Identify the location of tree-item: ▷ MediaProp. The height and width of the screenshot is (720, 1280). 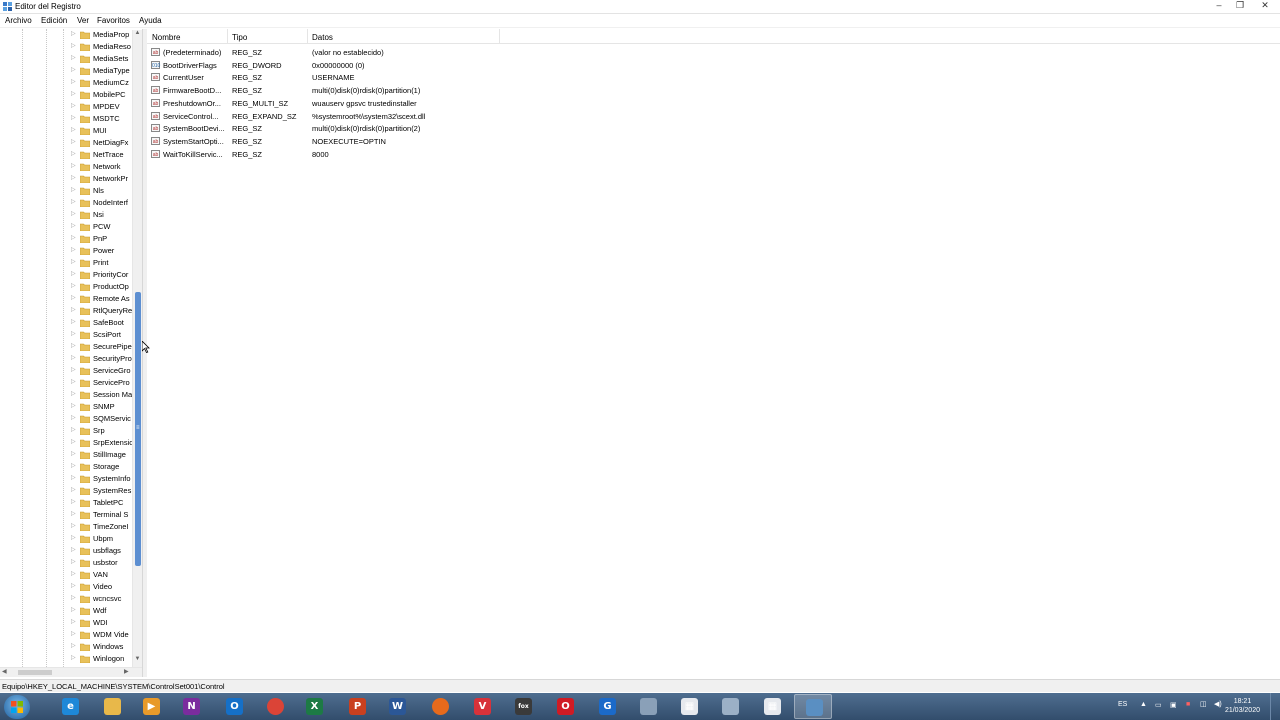
(66, 35).